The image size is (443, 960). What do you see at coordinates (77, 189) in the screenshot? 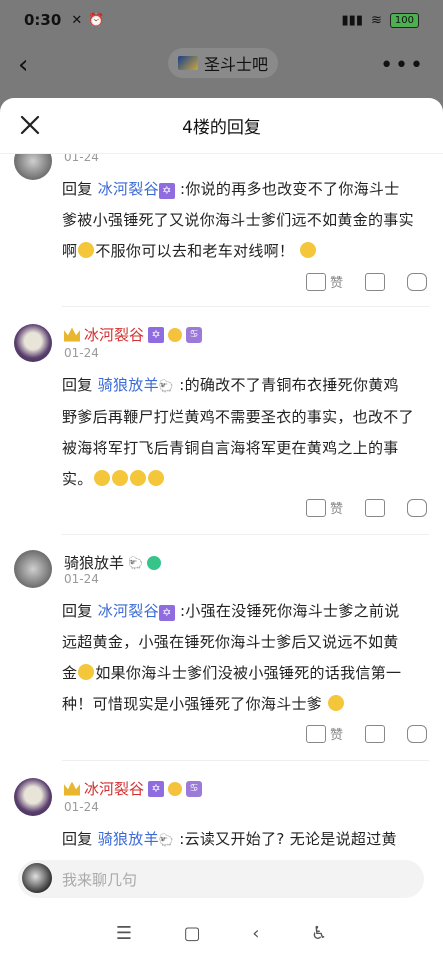
I see `reply-prefix: 回复` at bounding box center [77, 189].